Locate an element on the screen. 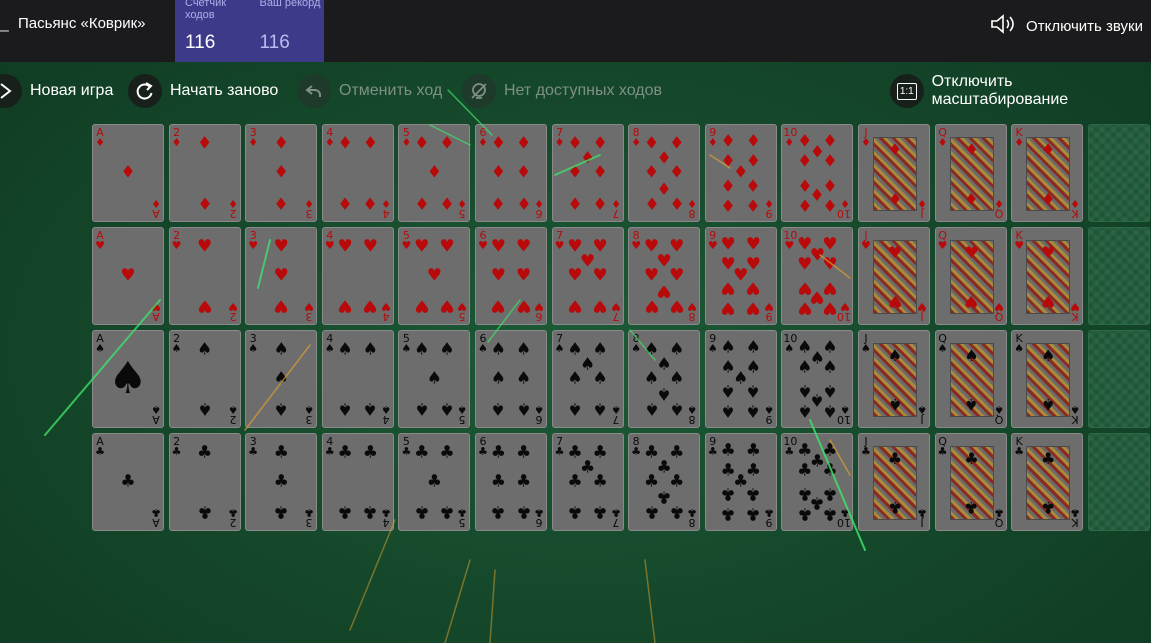 The width and height of the screenshot is (1151, 643). card-corner-index: 8 ♠ is located at coordinates (636, 343).